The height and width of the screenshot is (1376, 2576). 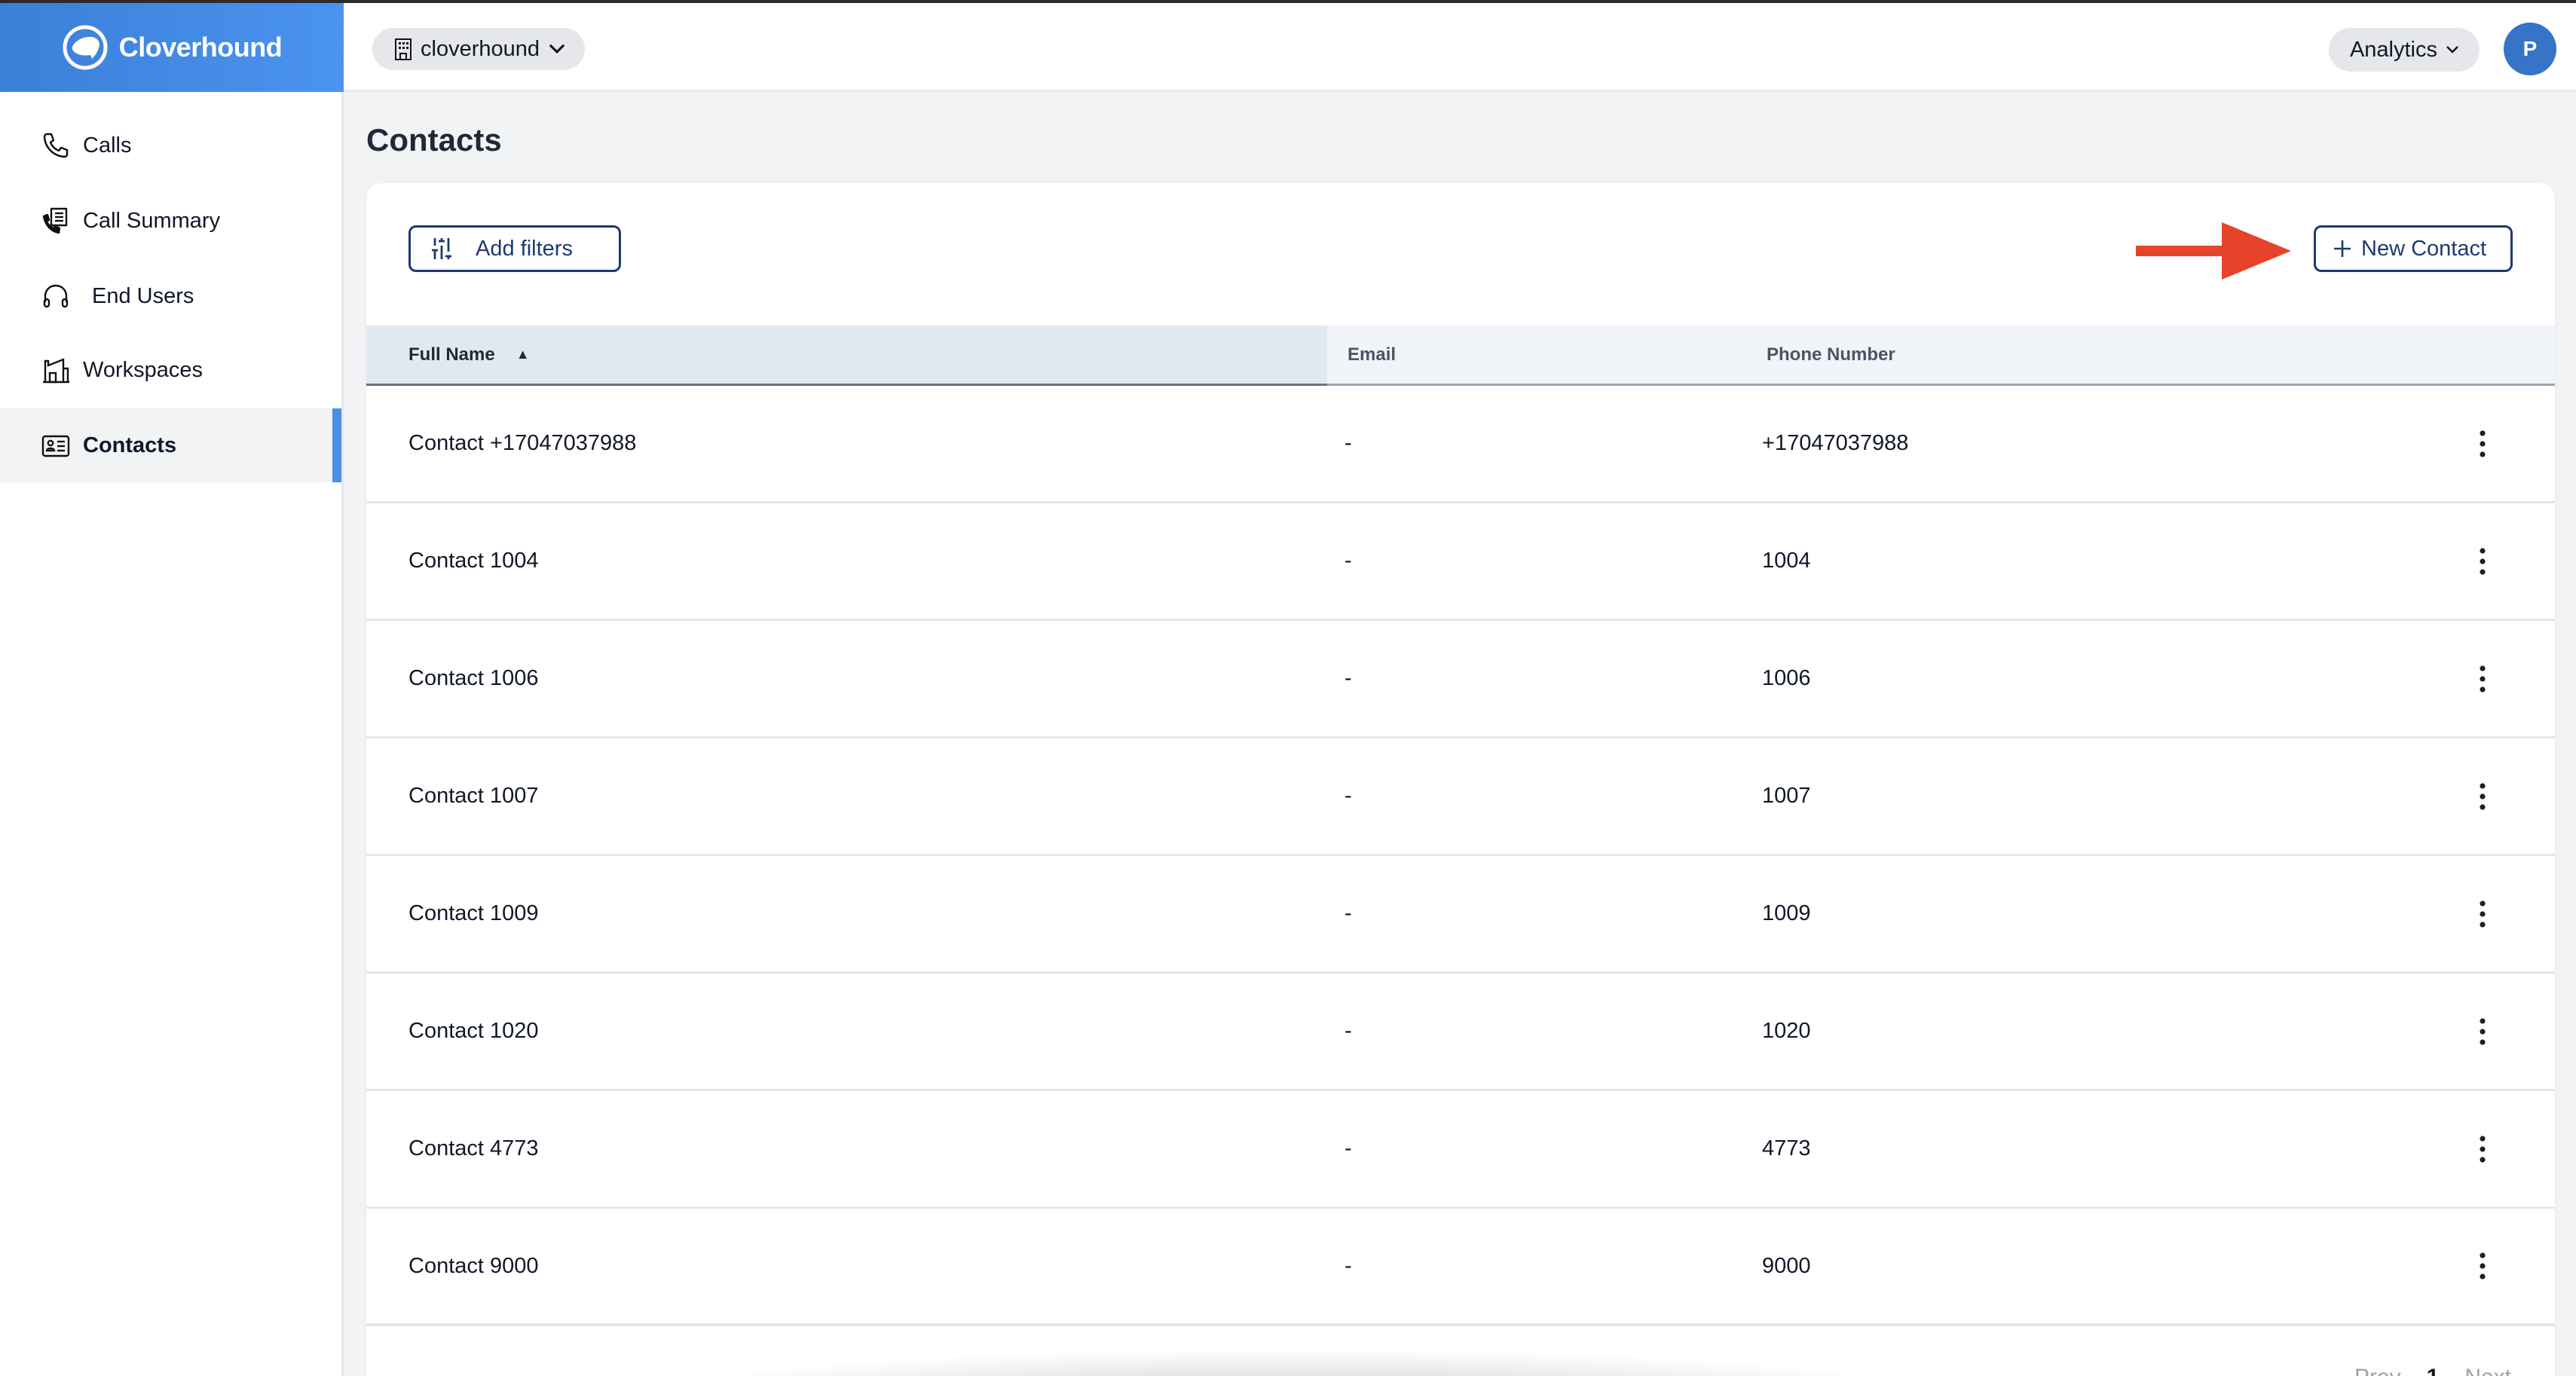 I want to click on pagination-prev-button: Prev, so click(x=2378, y=1370).